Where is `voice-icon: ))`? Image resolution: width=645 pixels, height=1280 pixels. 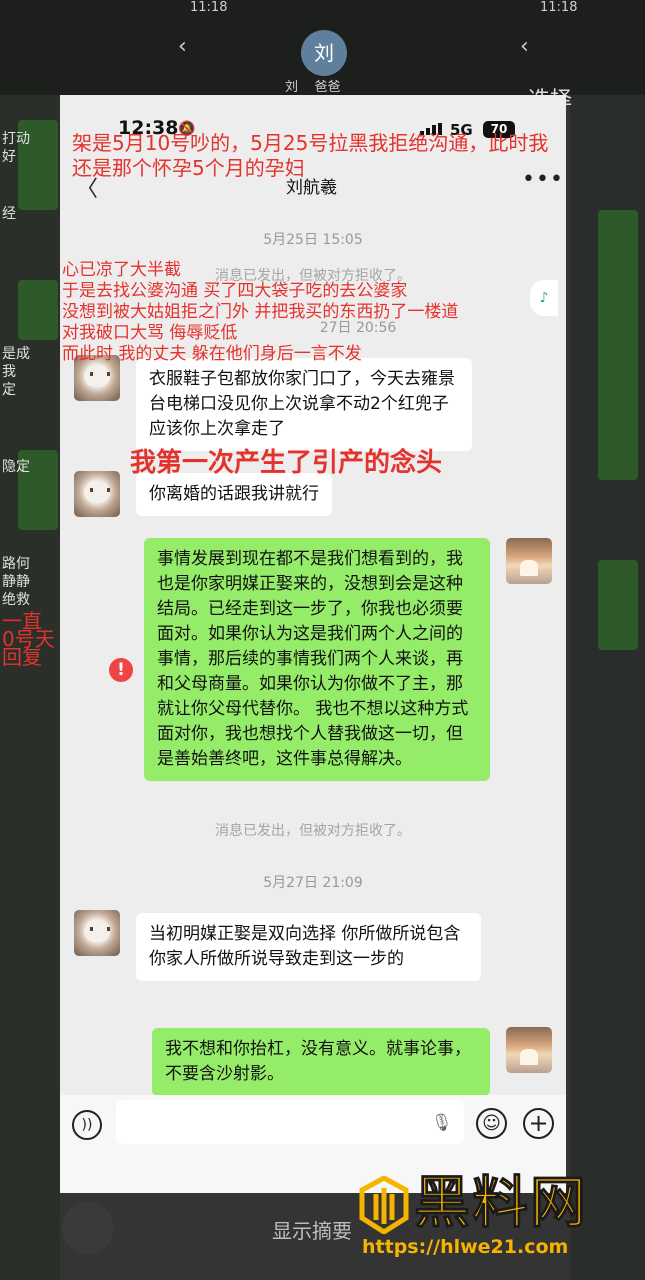 voice-icon: )) is located at coordinates (87, 1125).